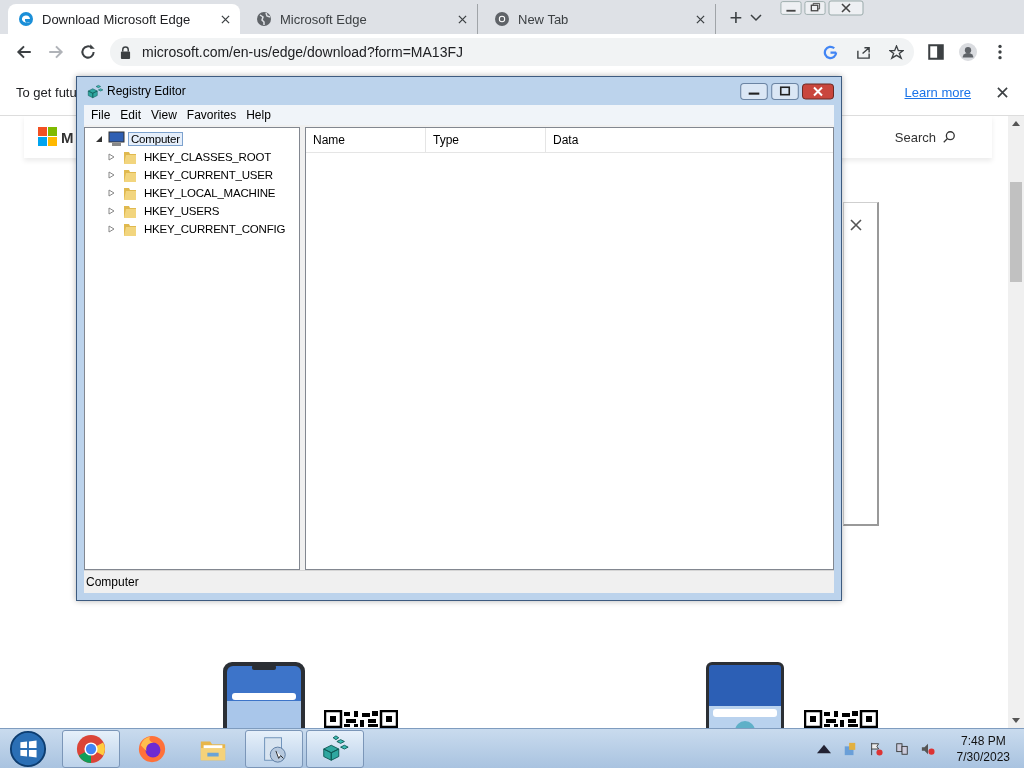  Describe the element at coordinates (146, 91) in the screenshot. I see `window-title: Registry Editor` at that location.